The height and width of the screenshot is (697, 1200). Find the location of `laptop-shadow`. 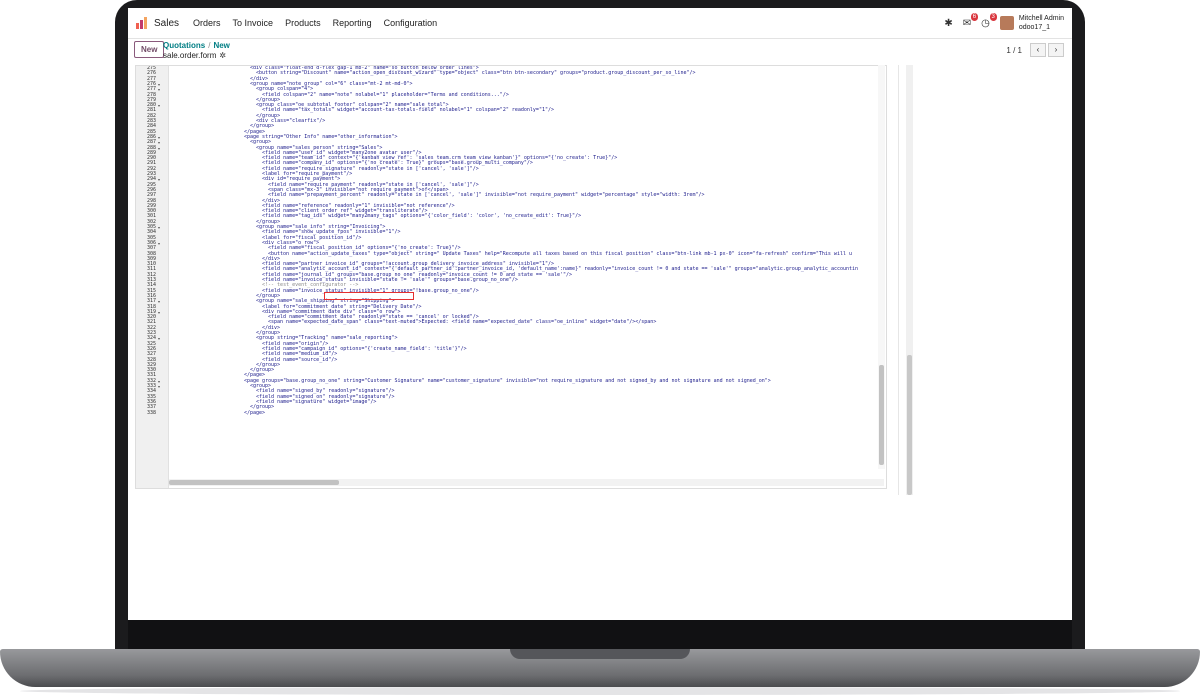

laptop-shadow is located at coordinates (600, 691).